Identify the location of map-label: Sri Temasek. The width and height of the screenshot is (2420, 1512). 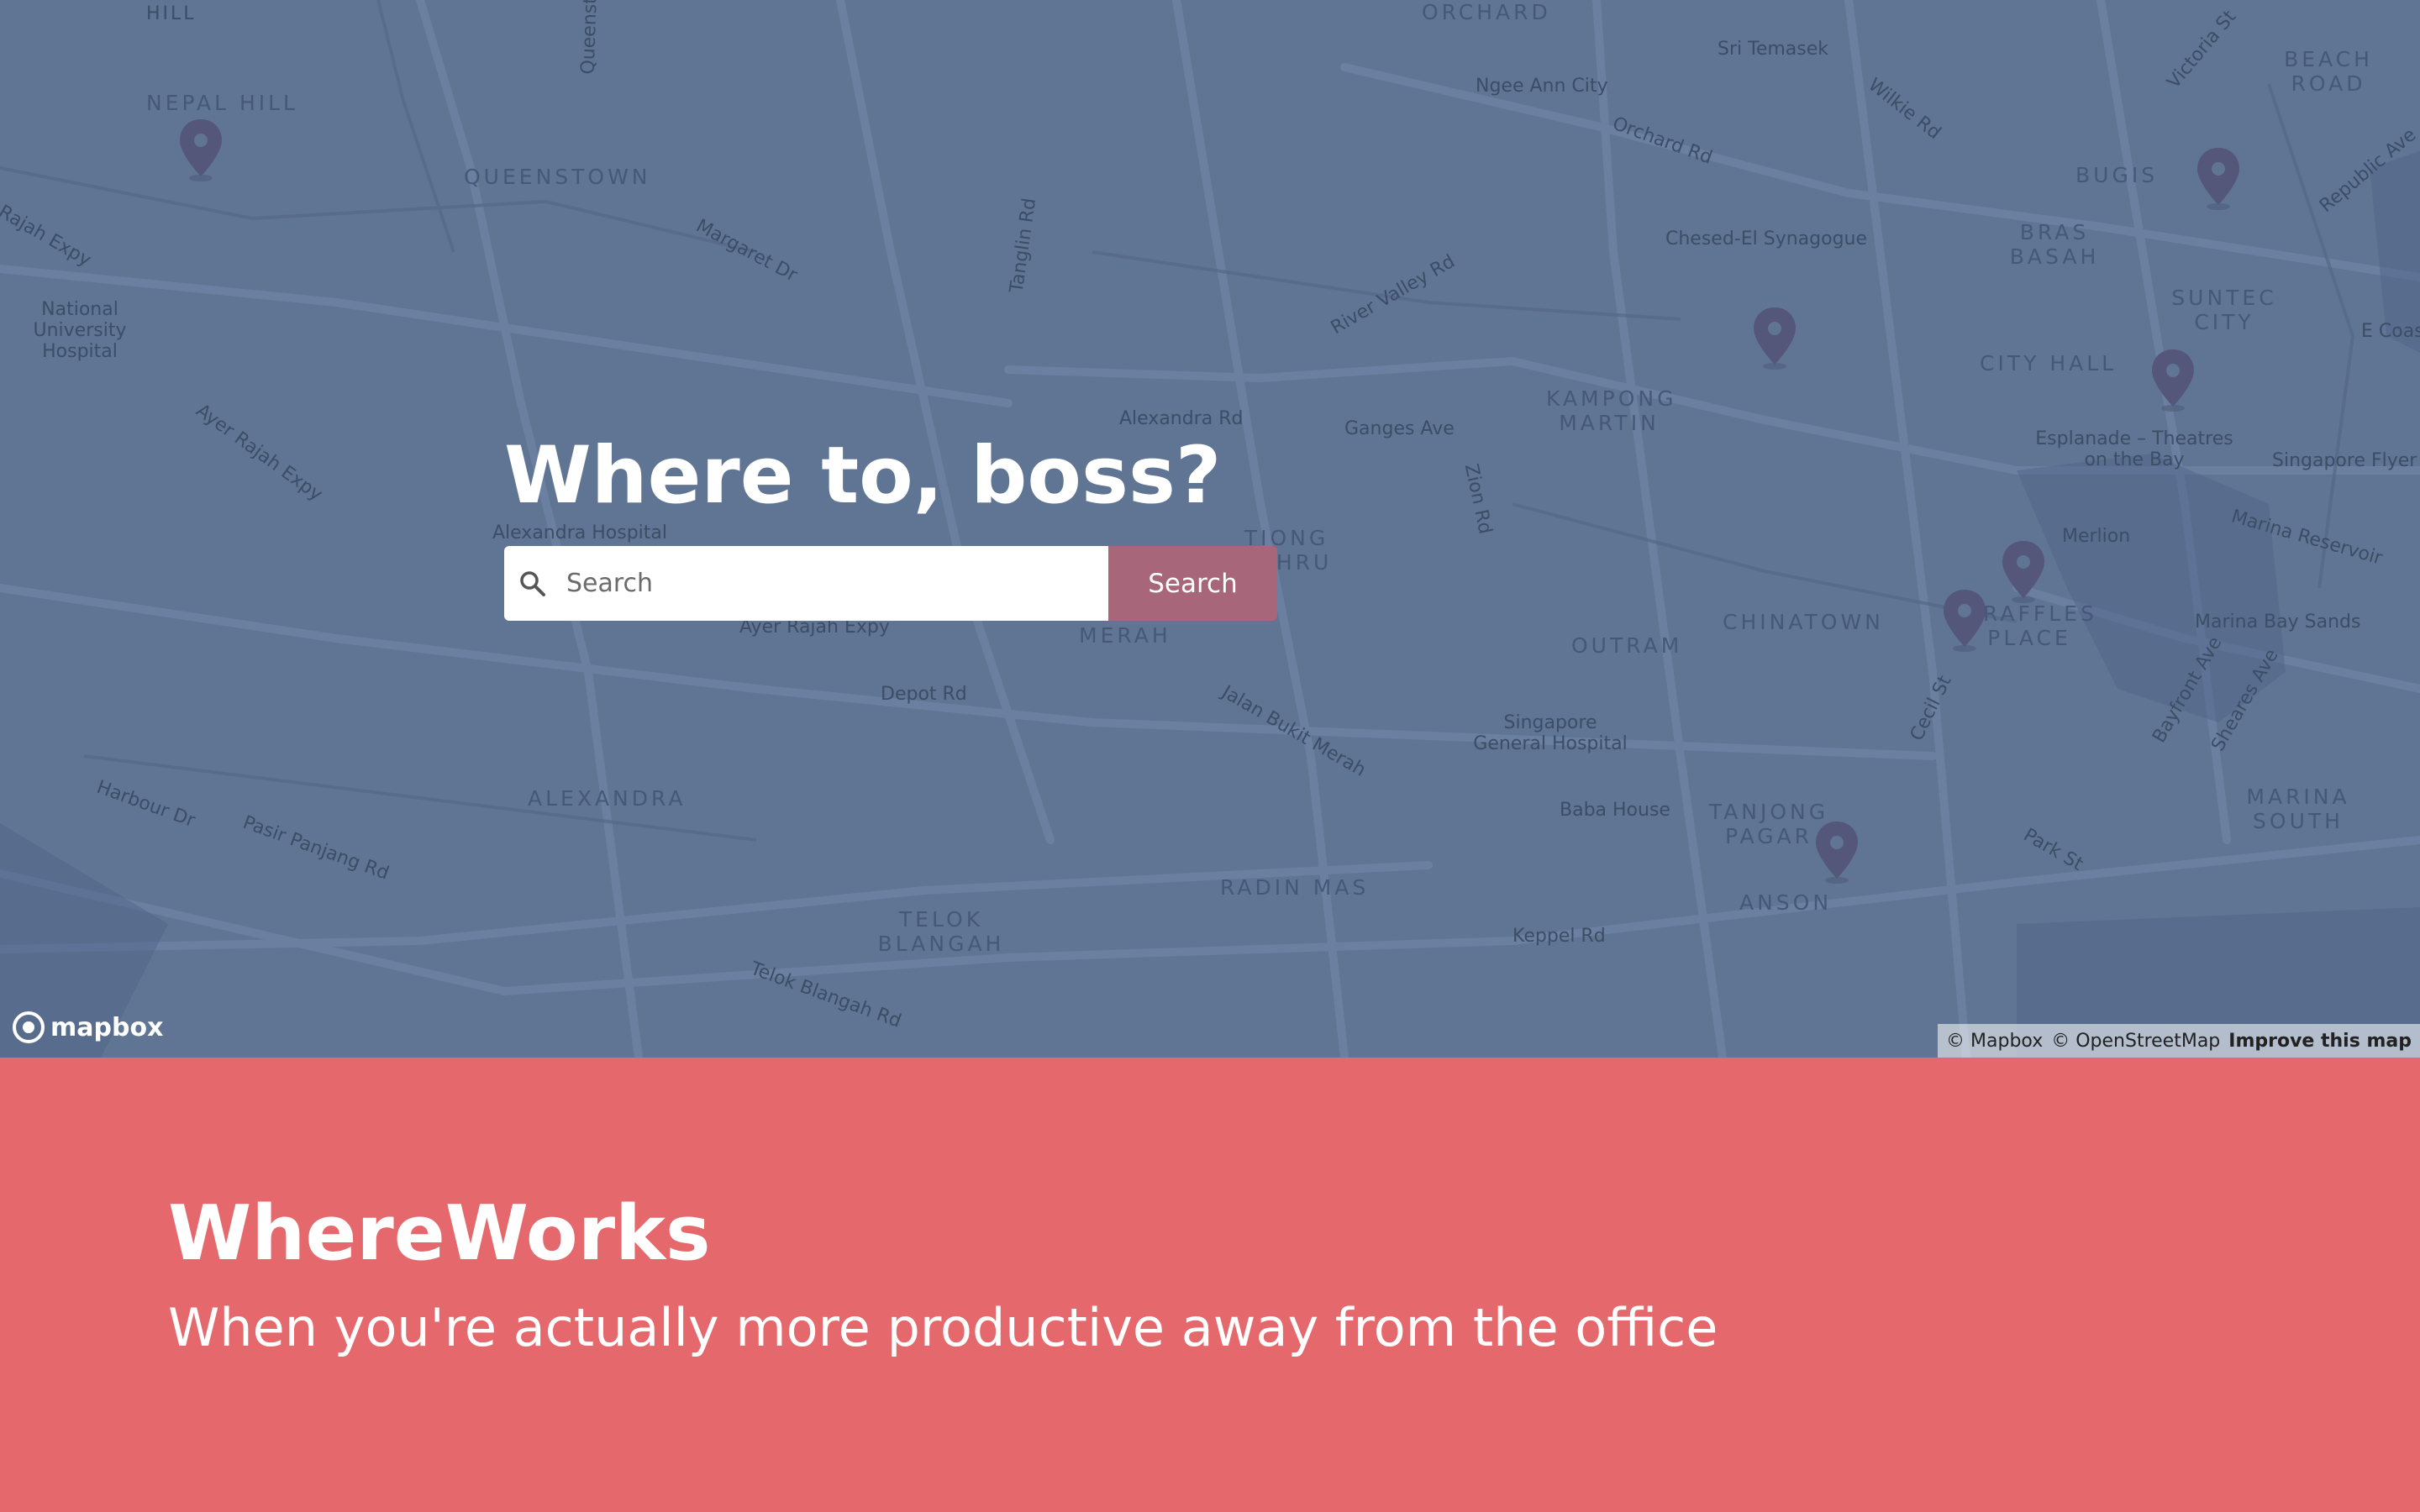
(1773, 49).